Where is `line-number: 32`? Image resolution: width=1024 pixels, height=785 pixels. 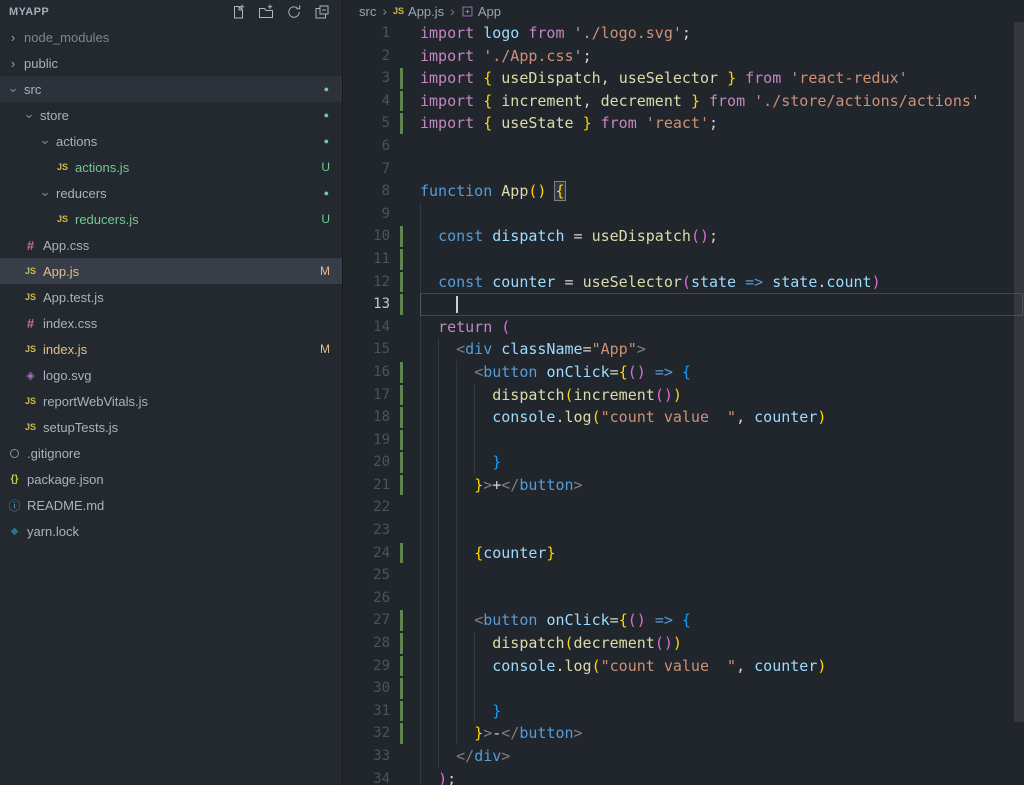
line-number: 32 is located at coordinates (366, 733).